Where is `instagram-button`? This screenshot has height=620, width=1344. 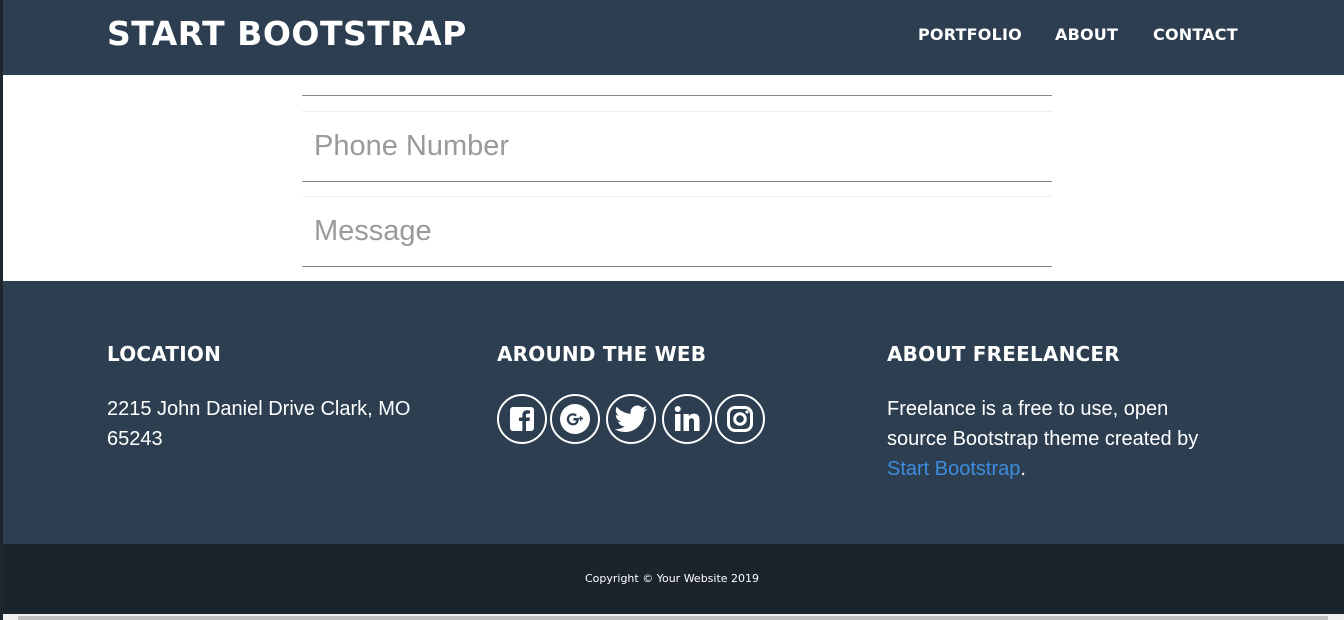 instagram-button is located at coordinates (740, 419).